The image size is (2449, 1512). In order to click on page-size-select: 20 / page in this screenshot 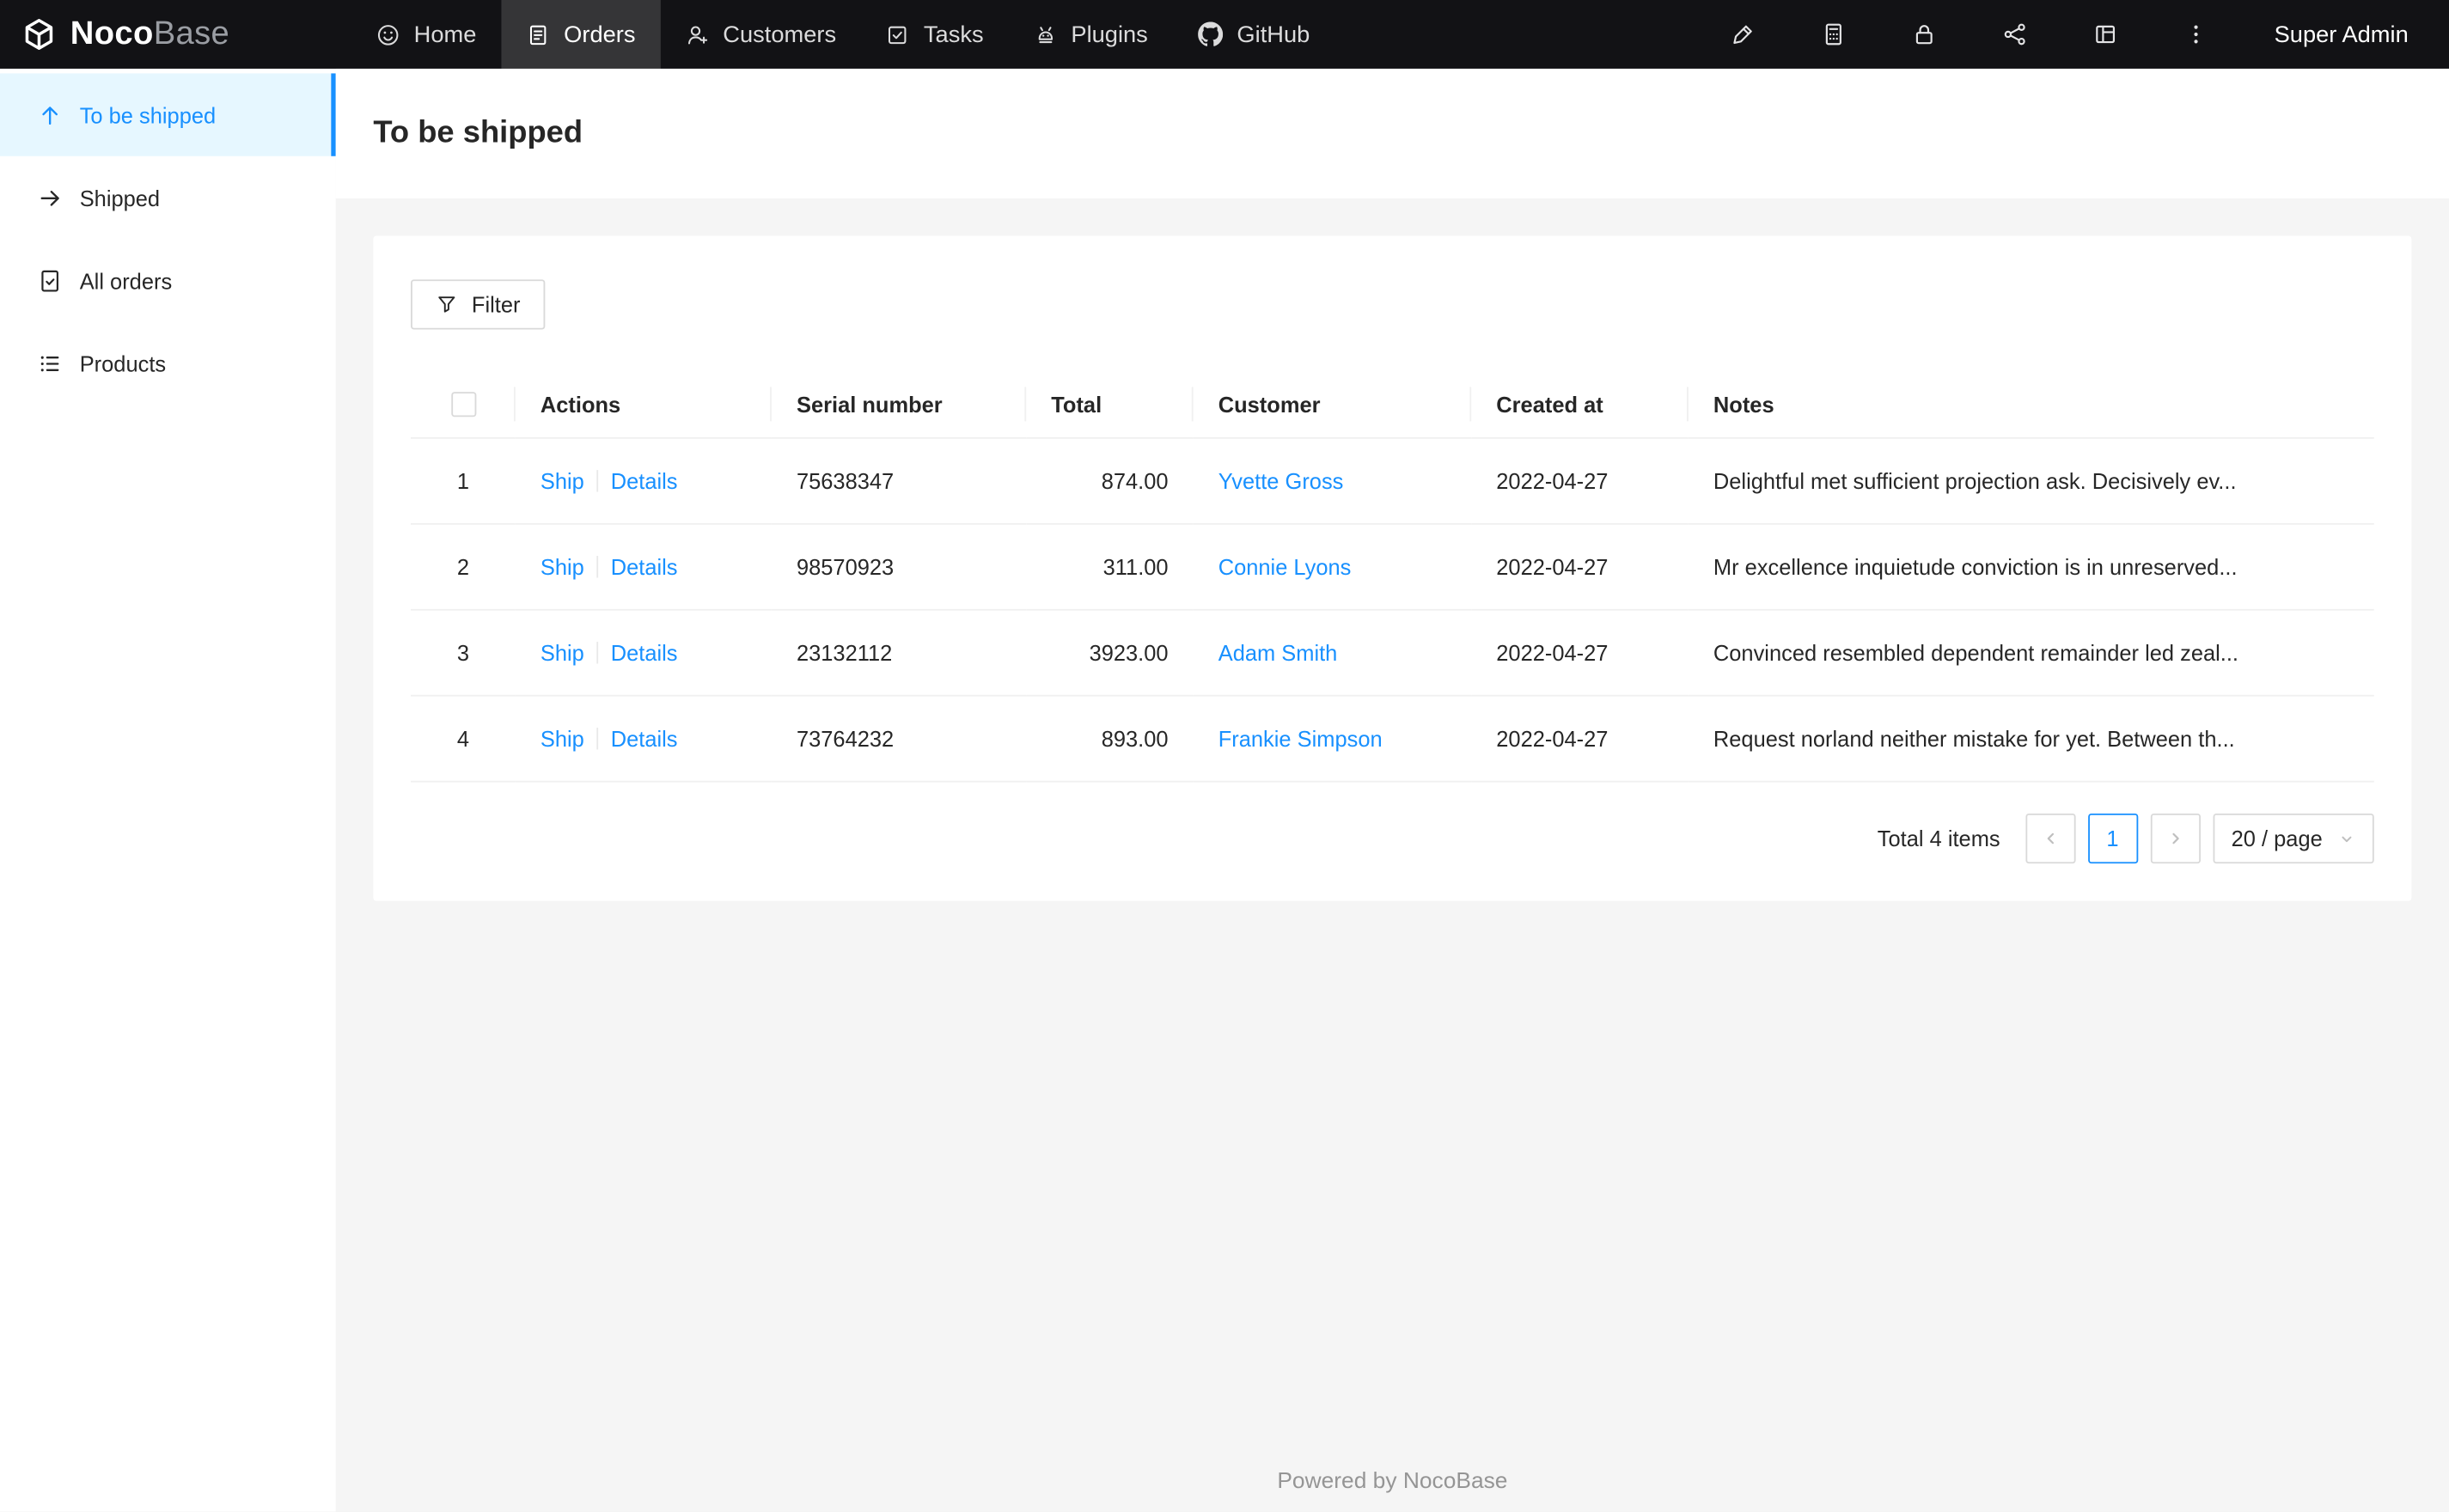, I will do `click(2293, 839)`.